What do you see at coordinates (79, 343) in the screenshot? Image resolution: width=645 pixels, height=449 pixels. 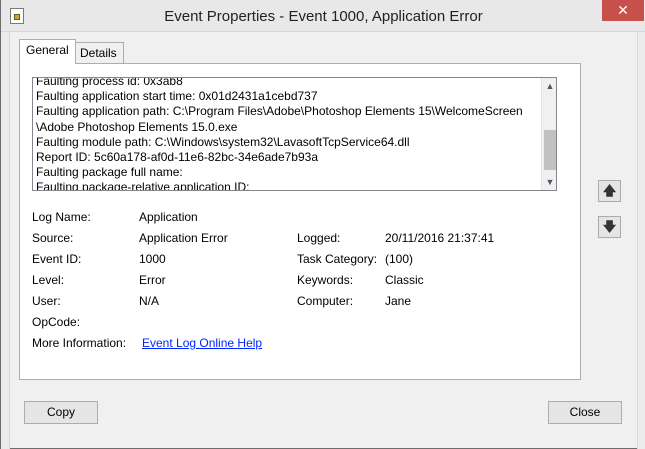 I see `more-information-label: More Information:` at bounding box center [79, 343].